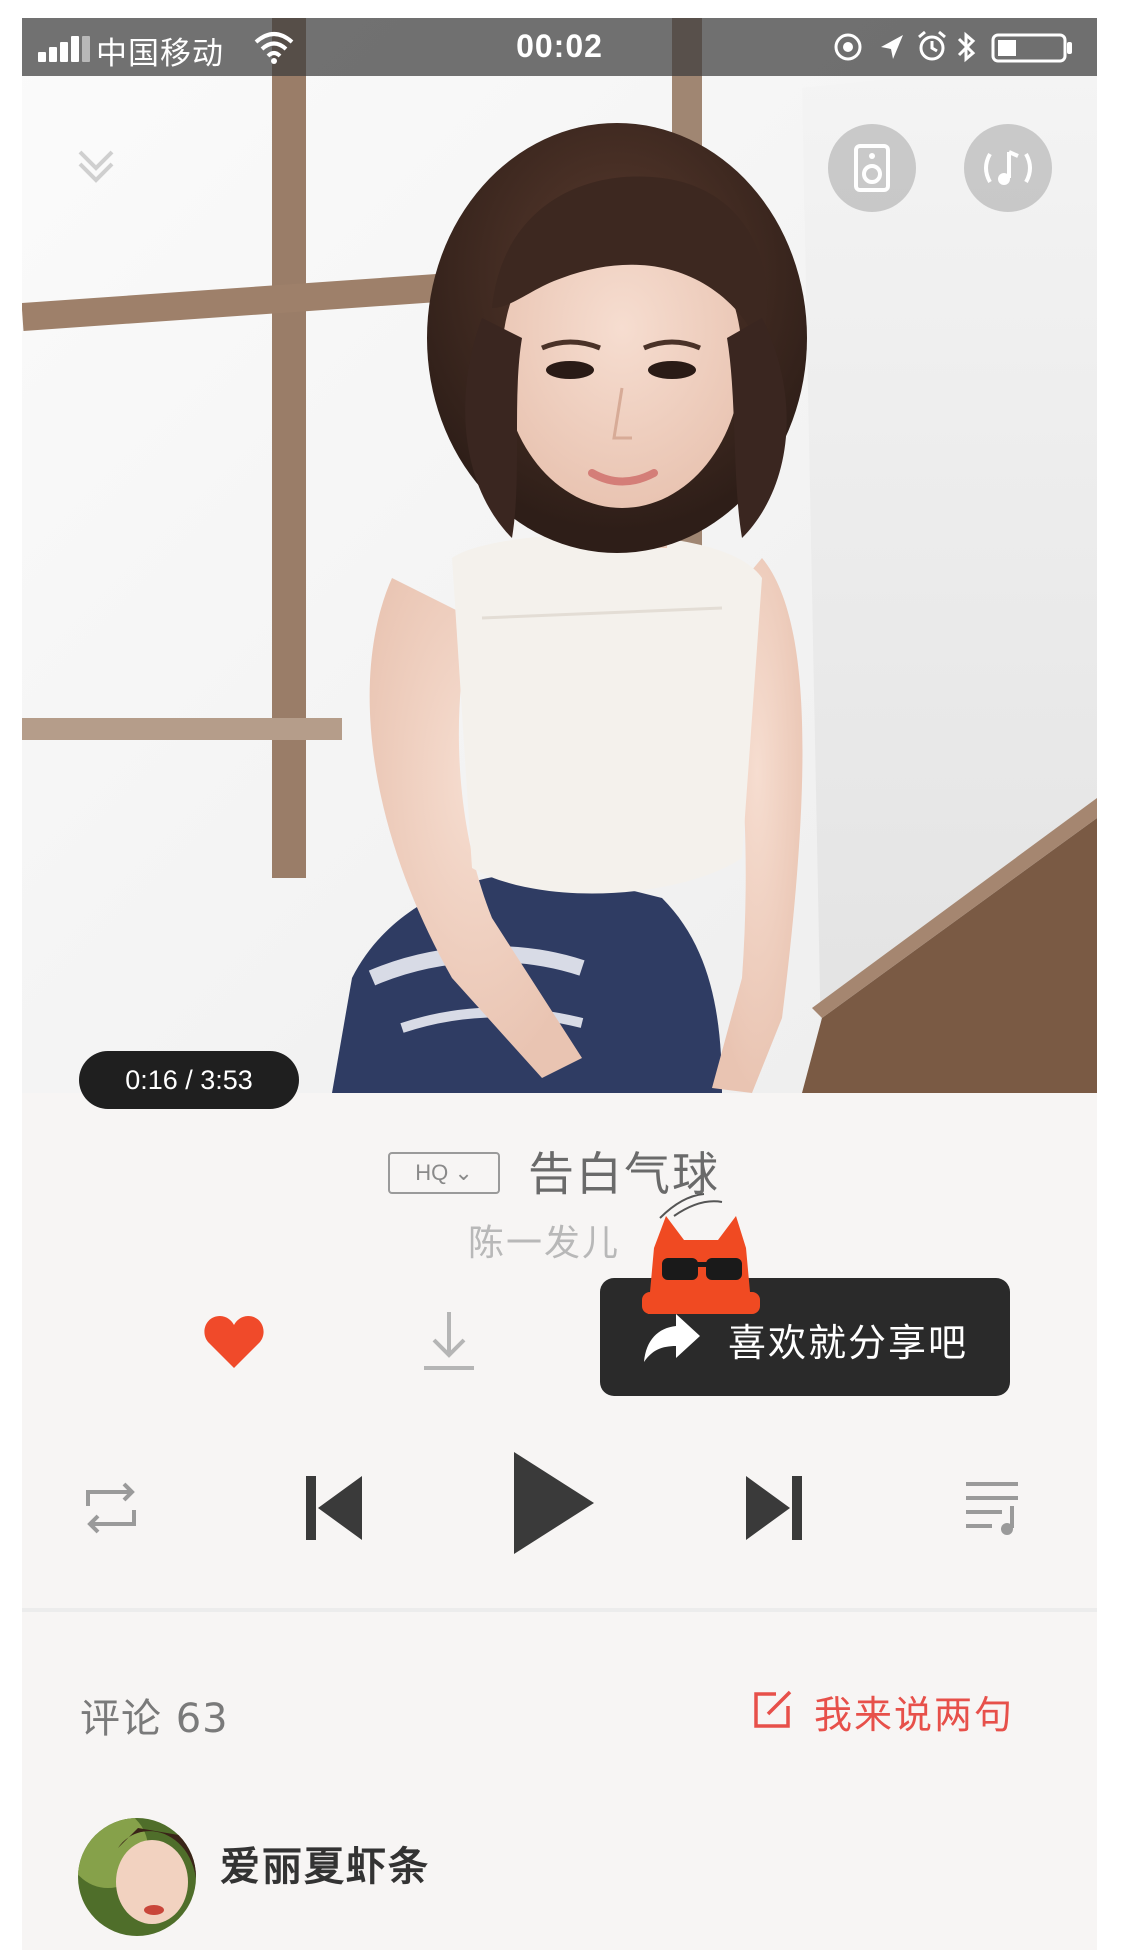 The image size is (1125, 1956). Describe the element at coordinates (848, 1343) in the screenshot. I see `share-tooltip-text: 喜欢就分享吧` at that location.